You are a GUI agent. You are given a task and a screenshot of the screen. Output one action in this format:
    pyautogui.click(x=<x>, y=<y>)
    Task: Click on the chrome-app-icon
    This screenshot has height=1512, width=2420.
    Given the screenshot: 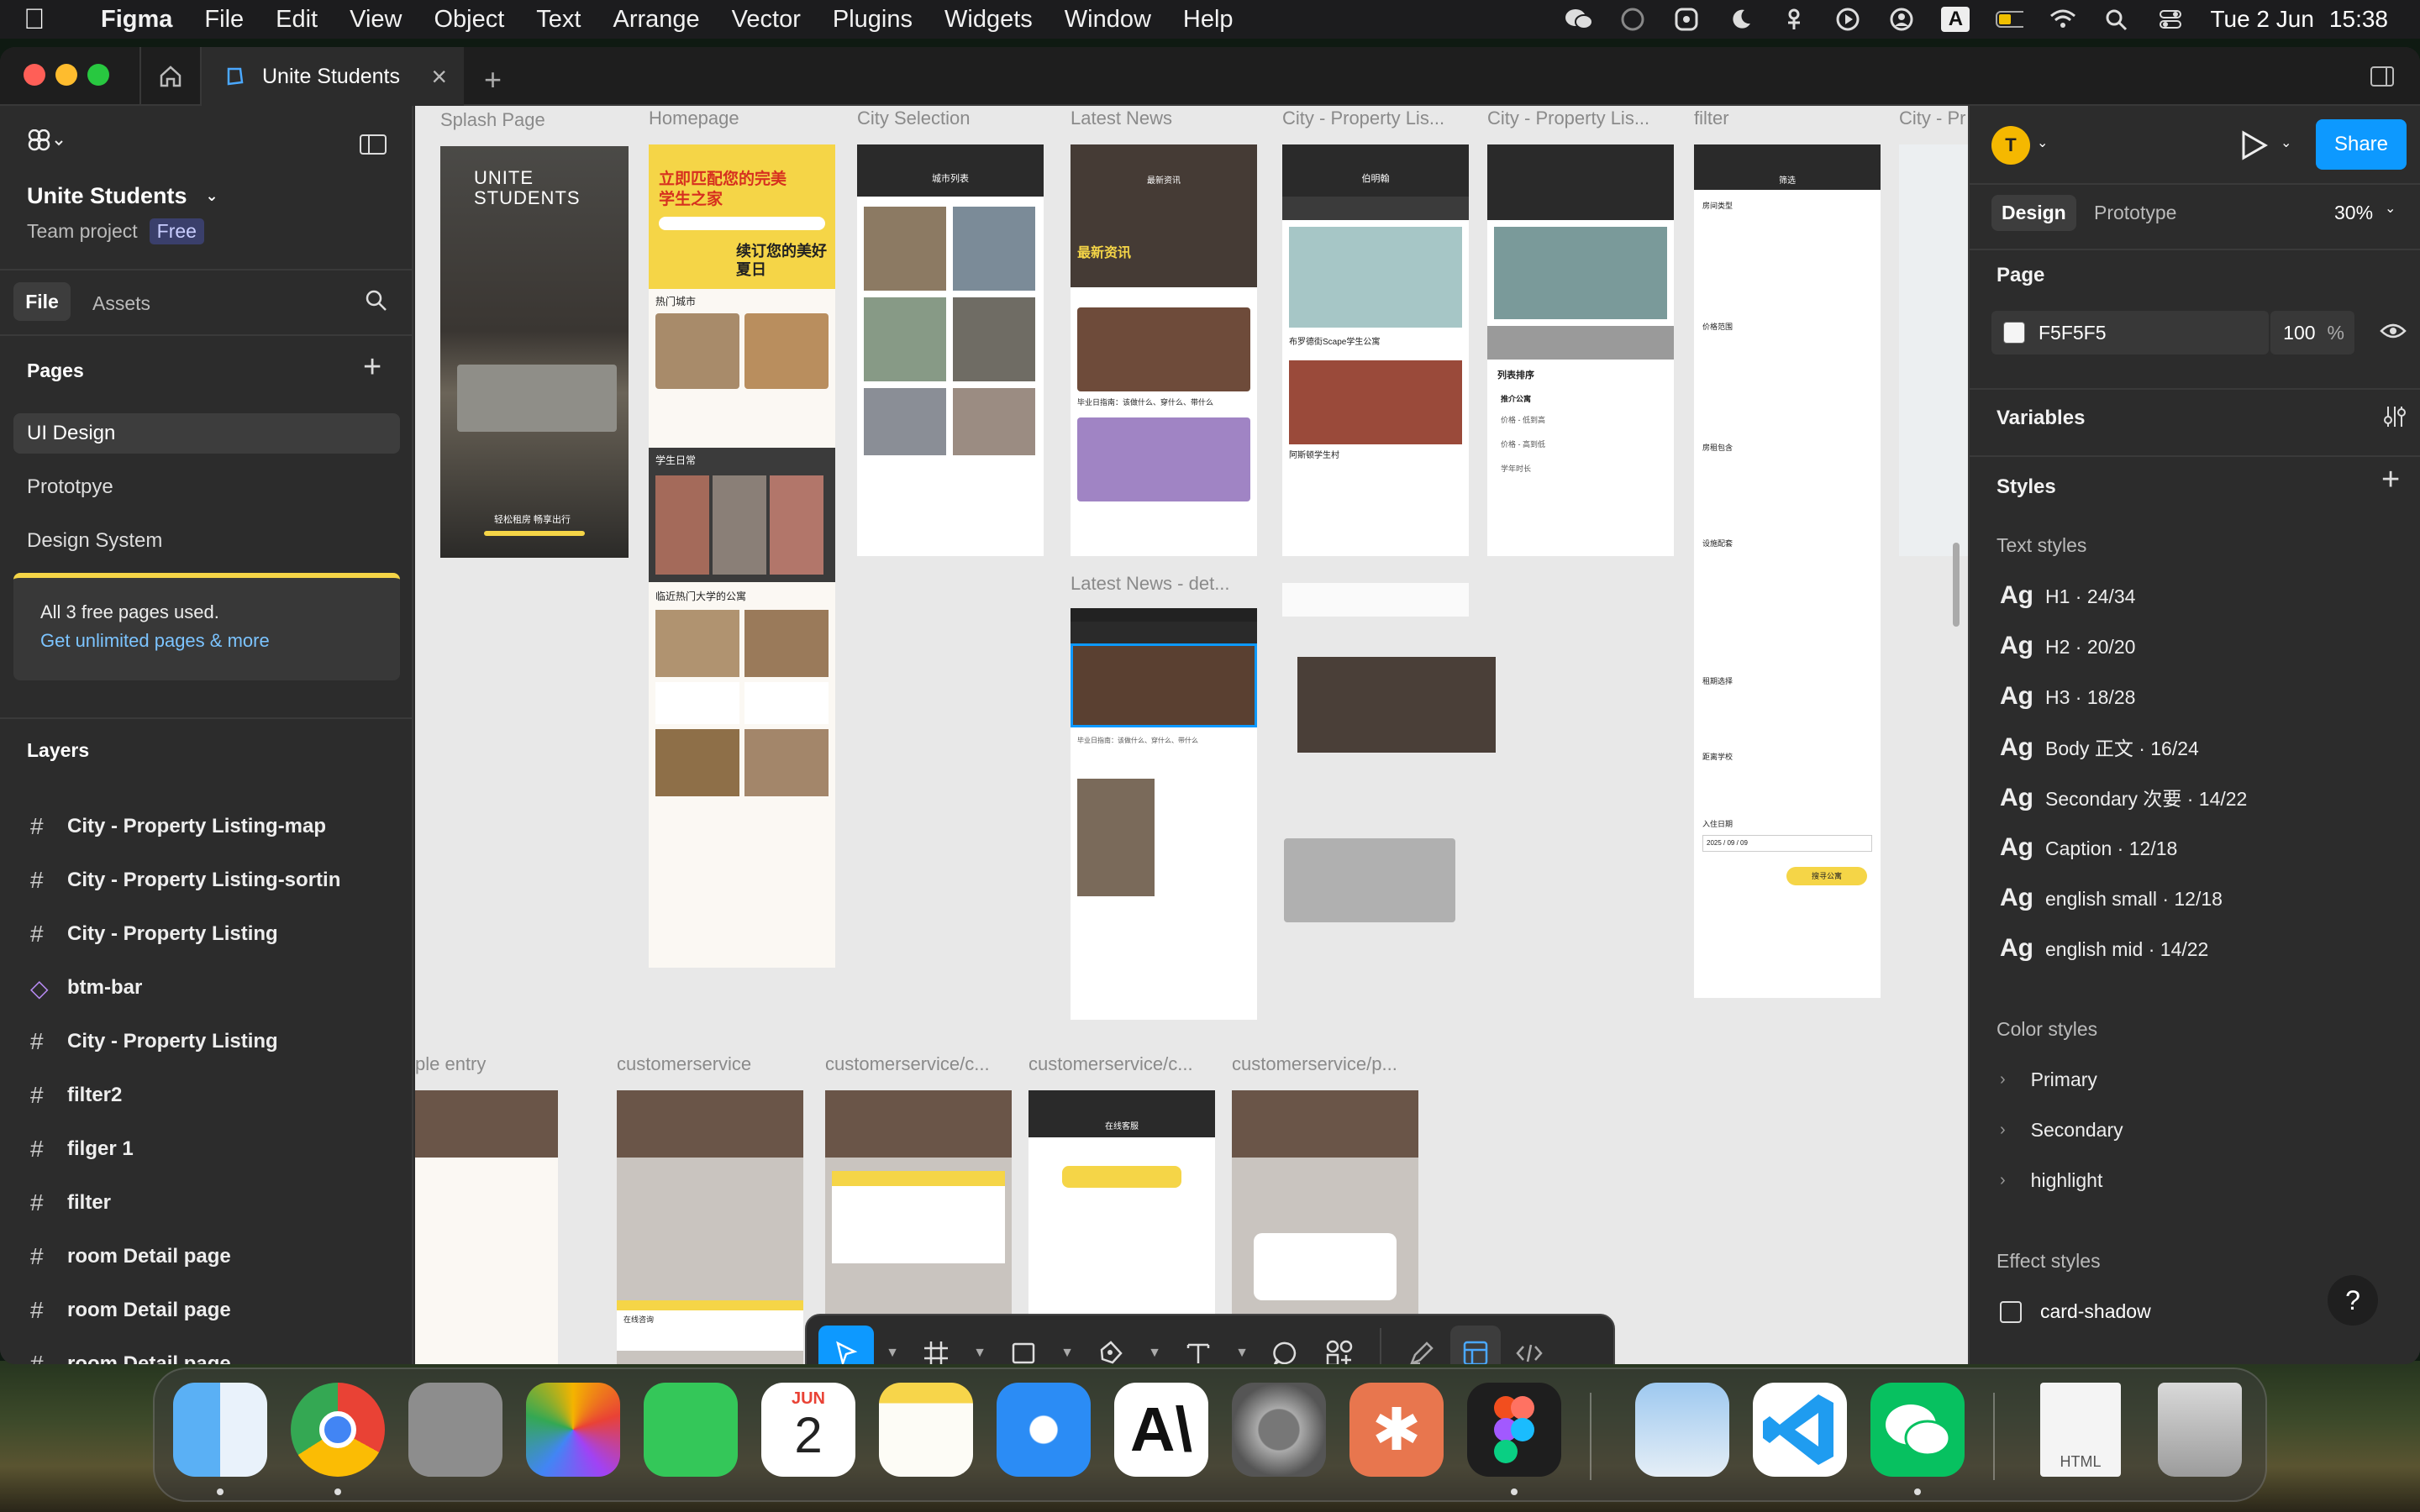 What is the action you would take?
    pyautogui.click(x=338, y=1430)
    